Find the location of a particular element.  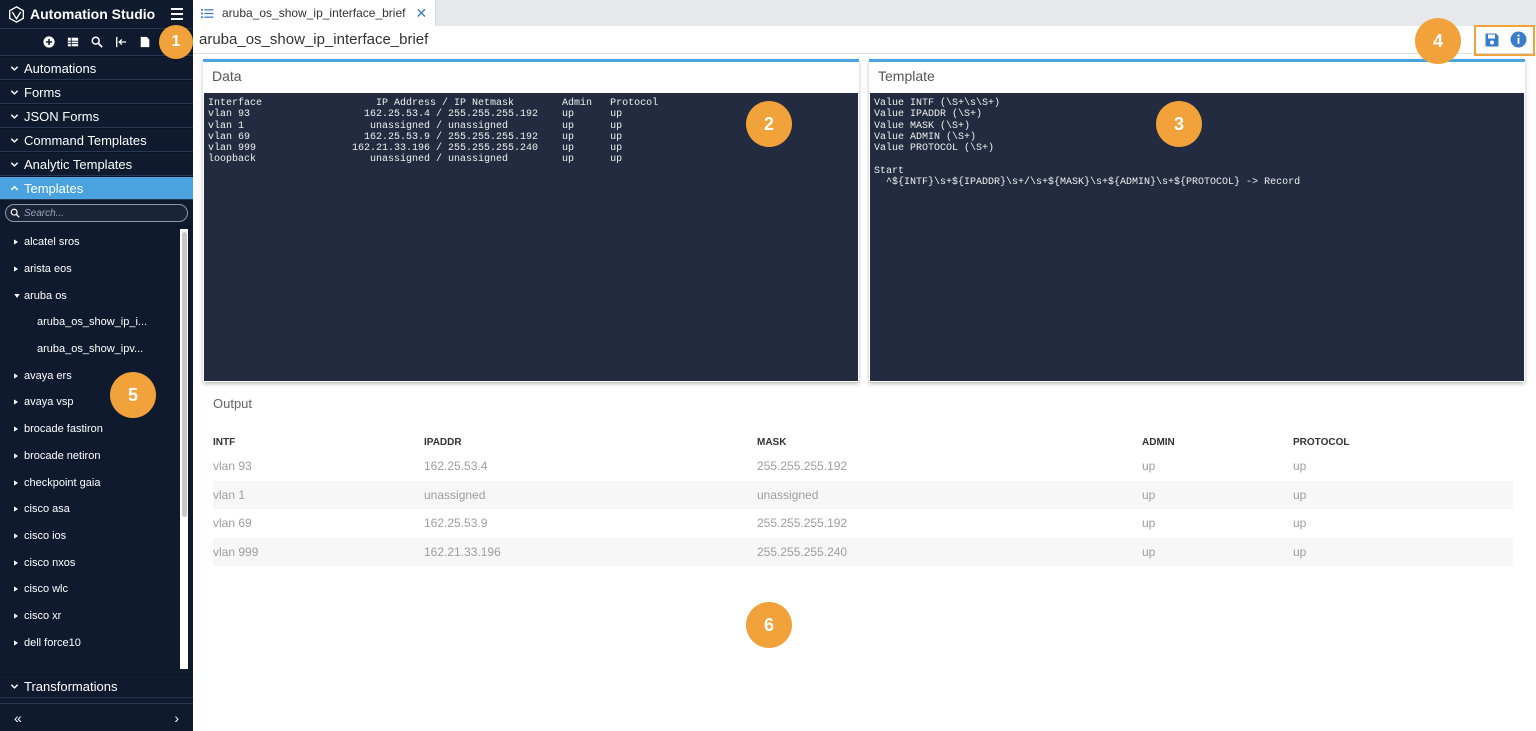

sidebar-search is located at coordinates (96, 213).